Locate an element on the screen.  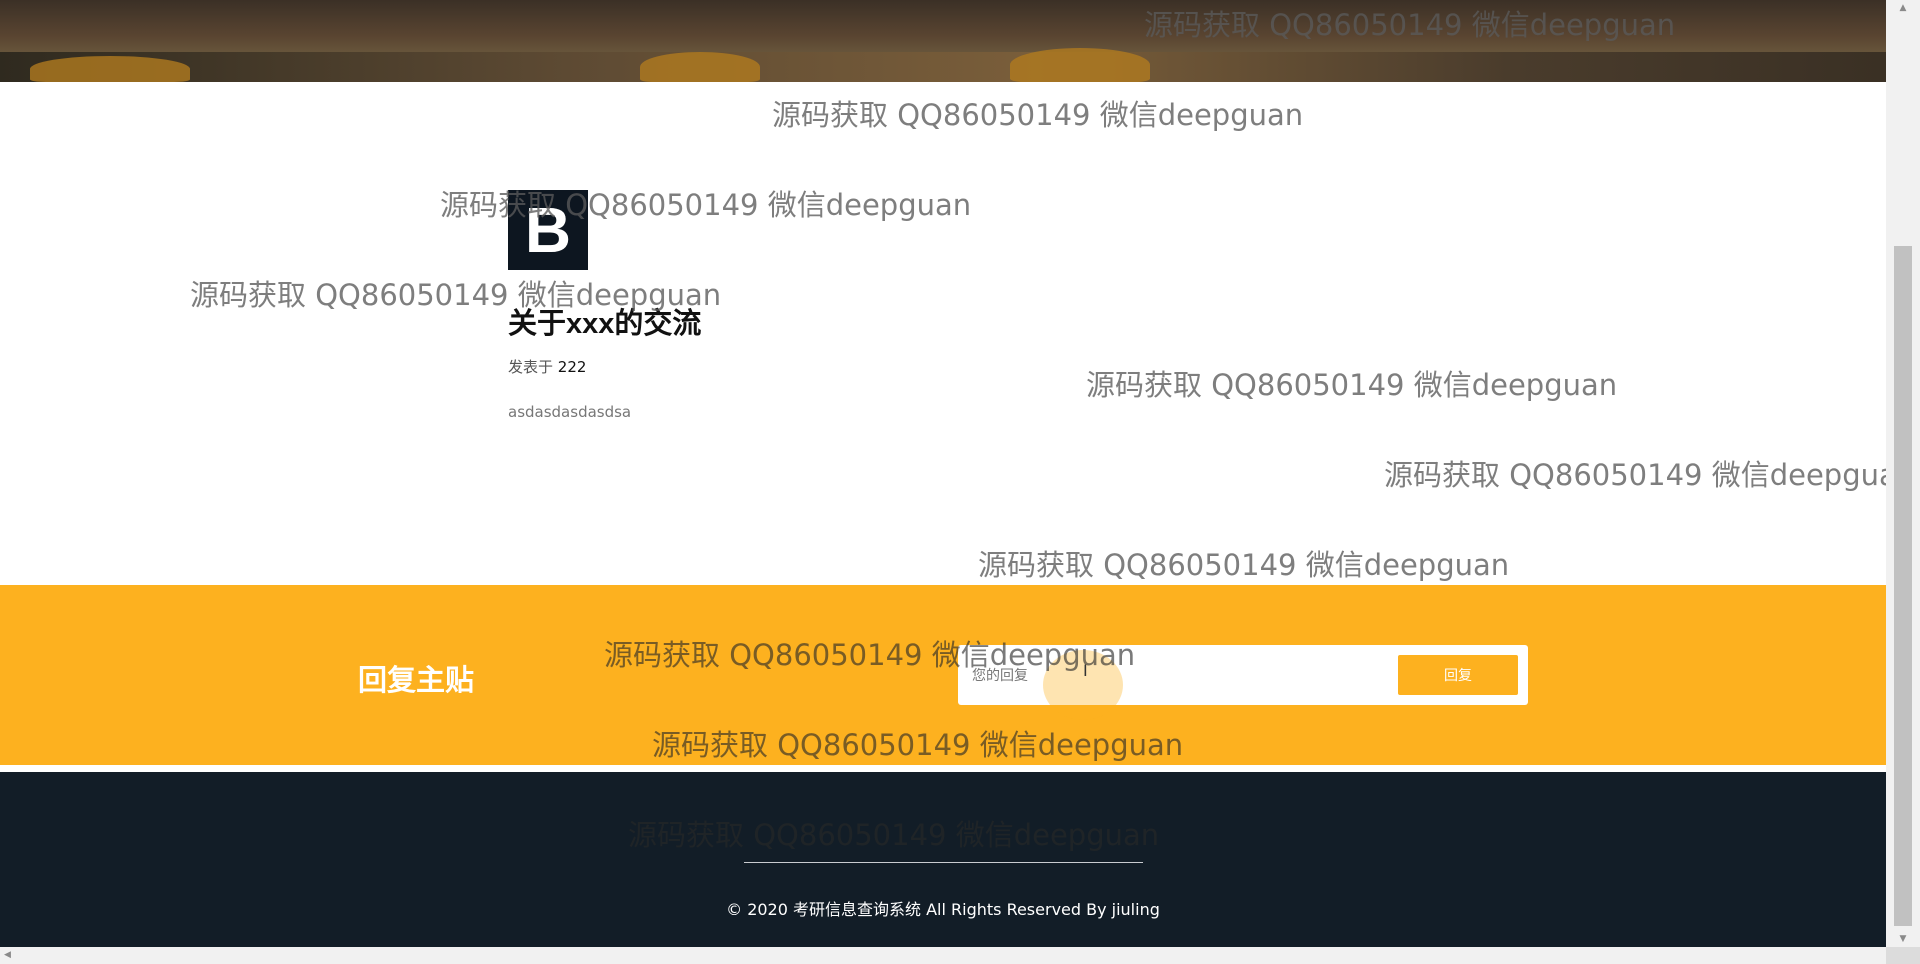
hero-landscape is located at coordinates (943, 67).